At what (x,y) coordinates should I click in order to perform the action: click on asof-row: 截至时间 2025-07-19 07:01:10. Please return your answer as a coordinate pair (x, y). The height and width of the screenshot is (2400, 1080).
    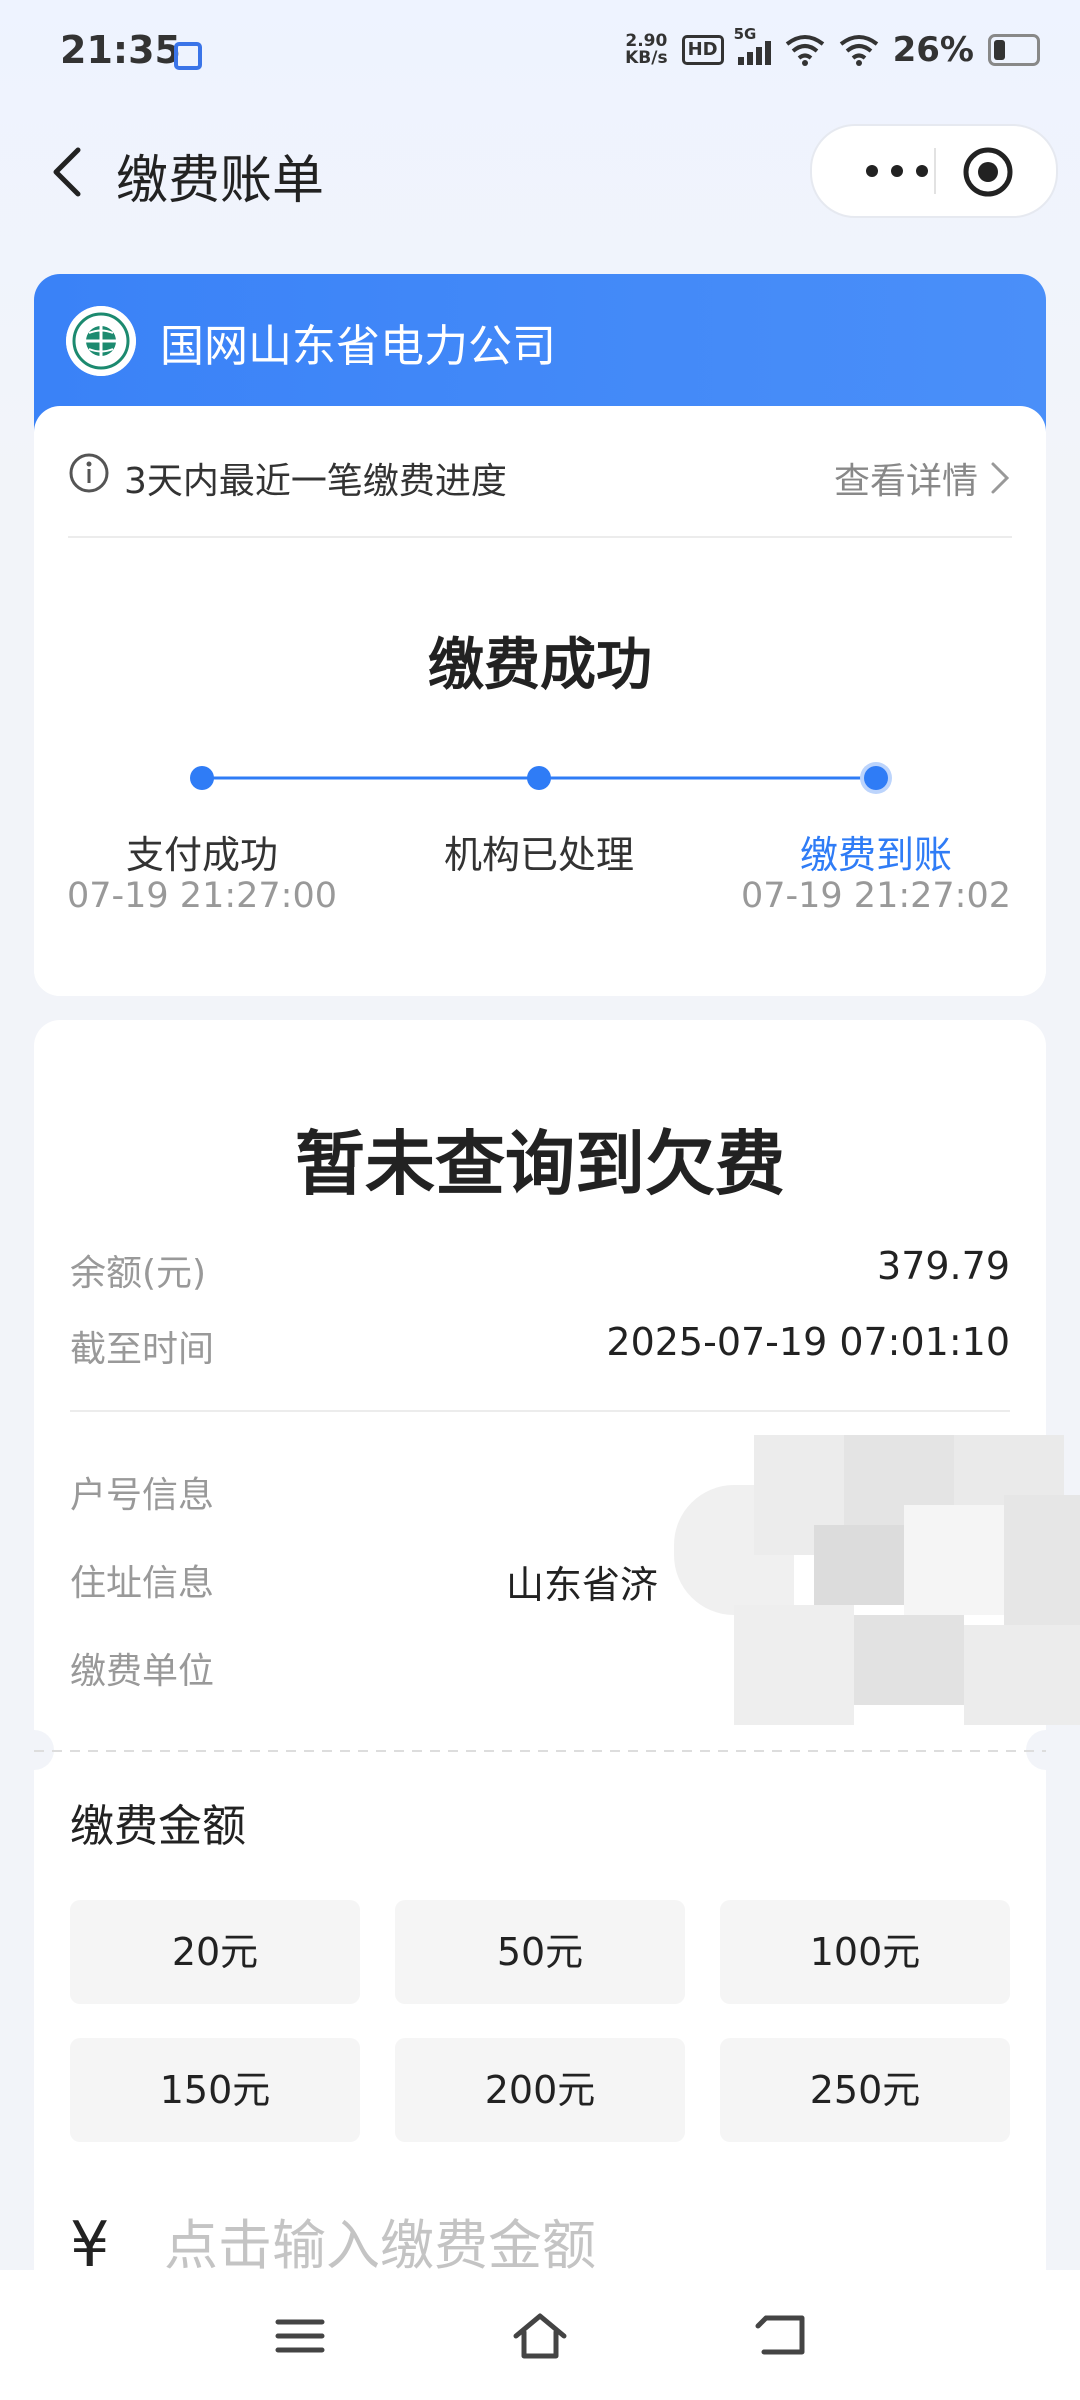
    Looking at the image, I should click on (540, 1347).